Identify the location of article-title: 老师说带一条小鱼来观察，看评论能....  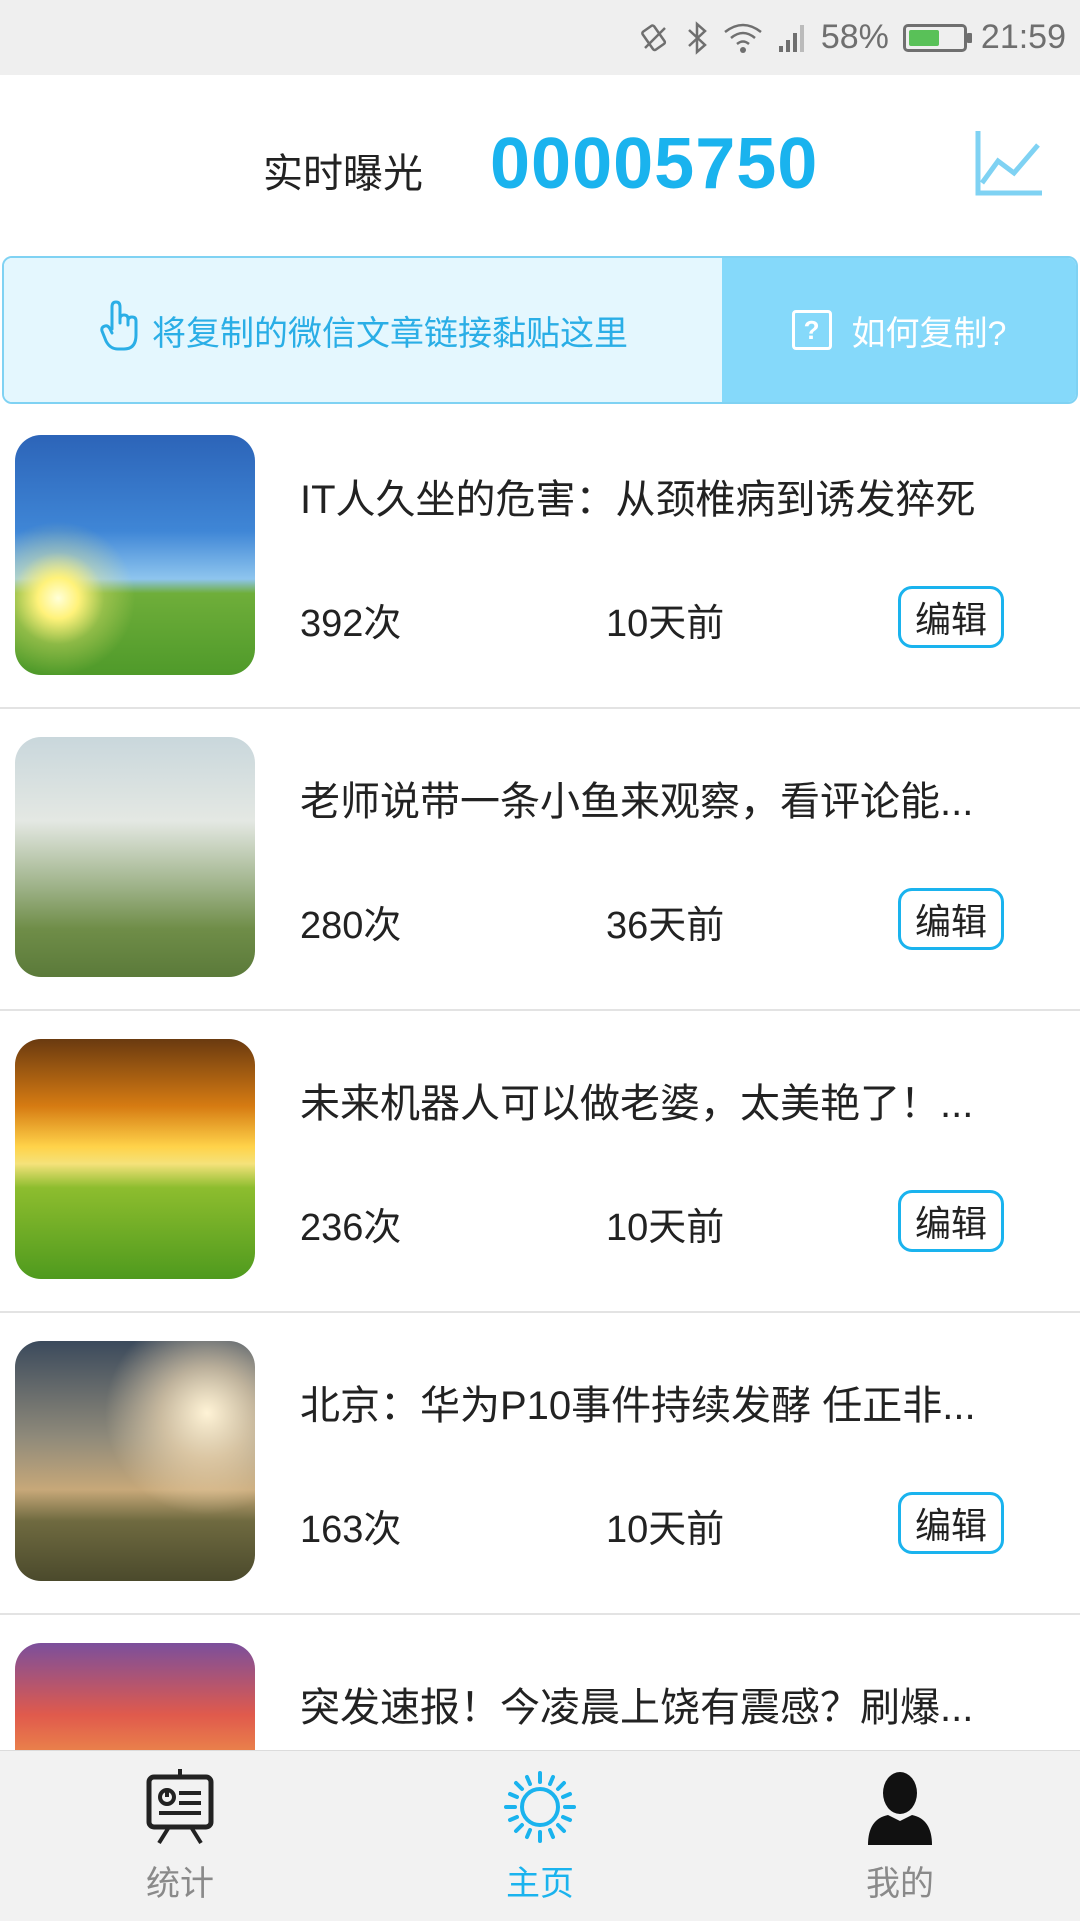
(637, 802).